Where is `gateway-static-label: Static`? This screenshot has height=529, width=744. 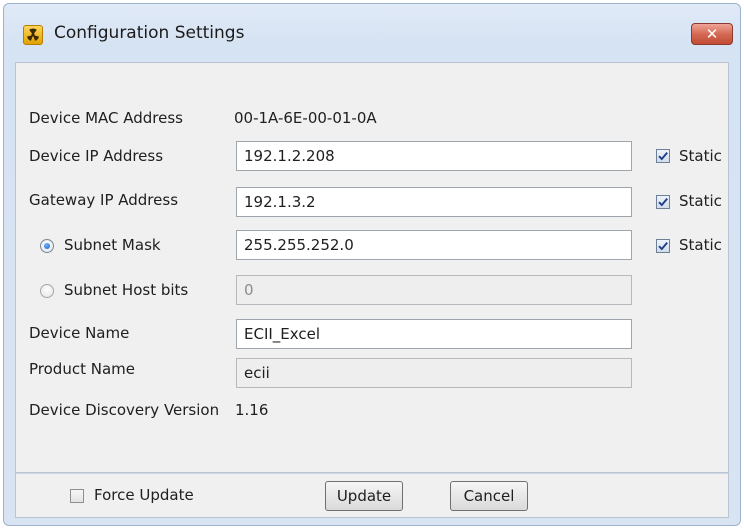 gateway-static-label: Static is located at coordinates (700, 201).